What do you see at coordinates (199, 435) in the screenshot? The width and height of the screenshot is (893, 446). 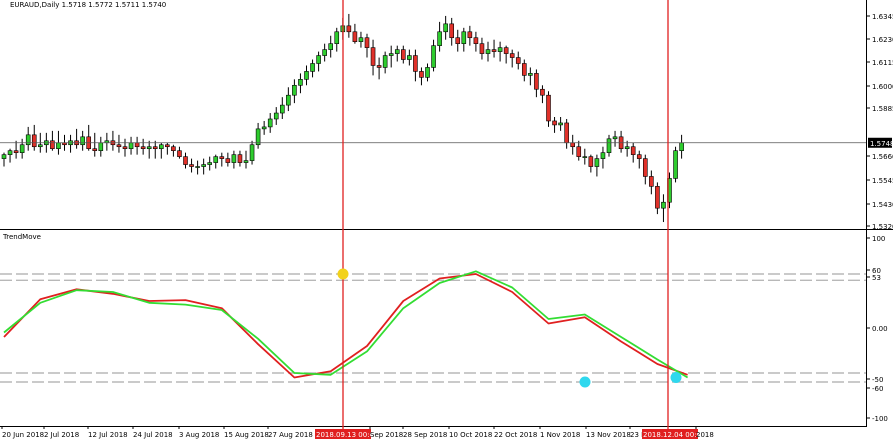 I see `time-label: 3 Aug 2018` at bounding box center [199, 435].